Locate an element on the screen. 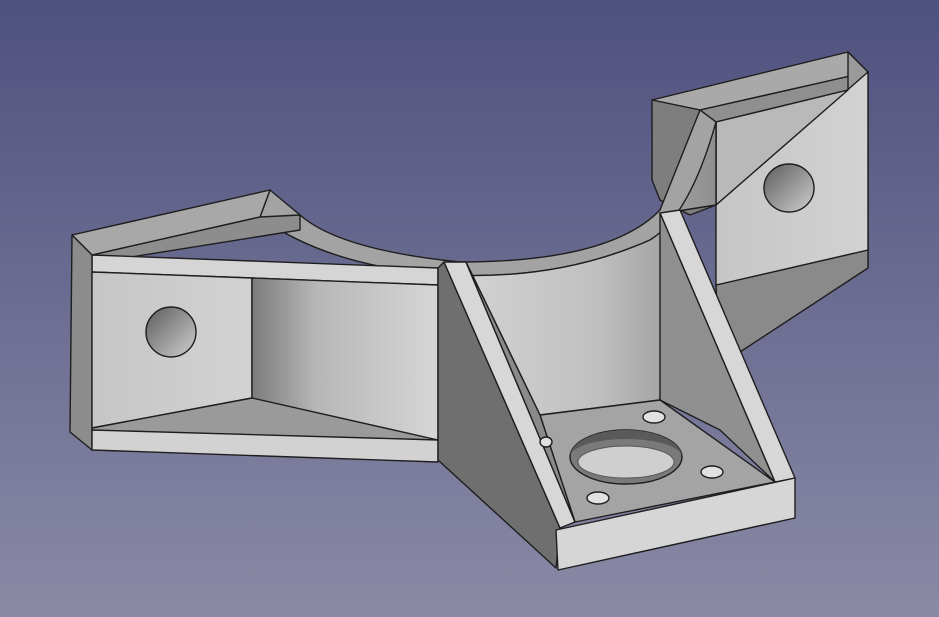 The width and height of the screenshot is (939, 617). screw-hole-left is located at coordinates (546, 442).